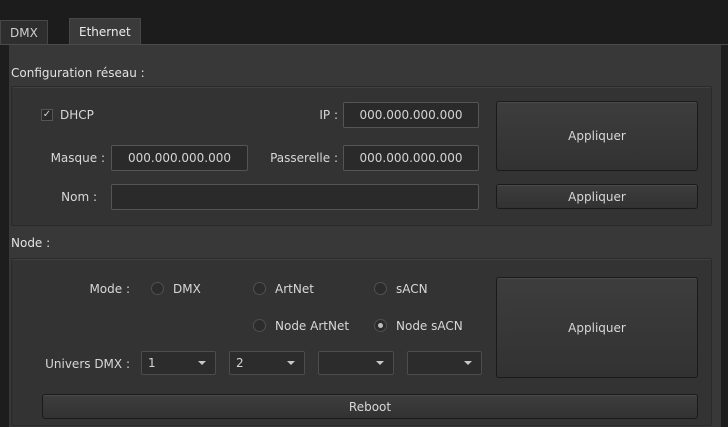  What do you see at coordinates (77, 158) in the screenshot?
I see `mask-label: Masque :` at bounding box center [77, 158].